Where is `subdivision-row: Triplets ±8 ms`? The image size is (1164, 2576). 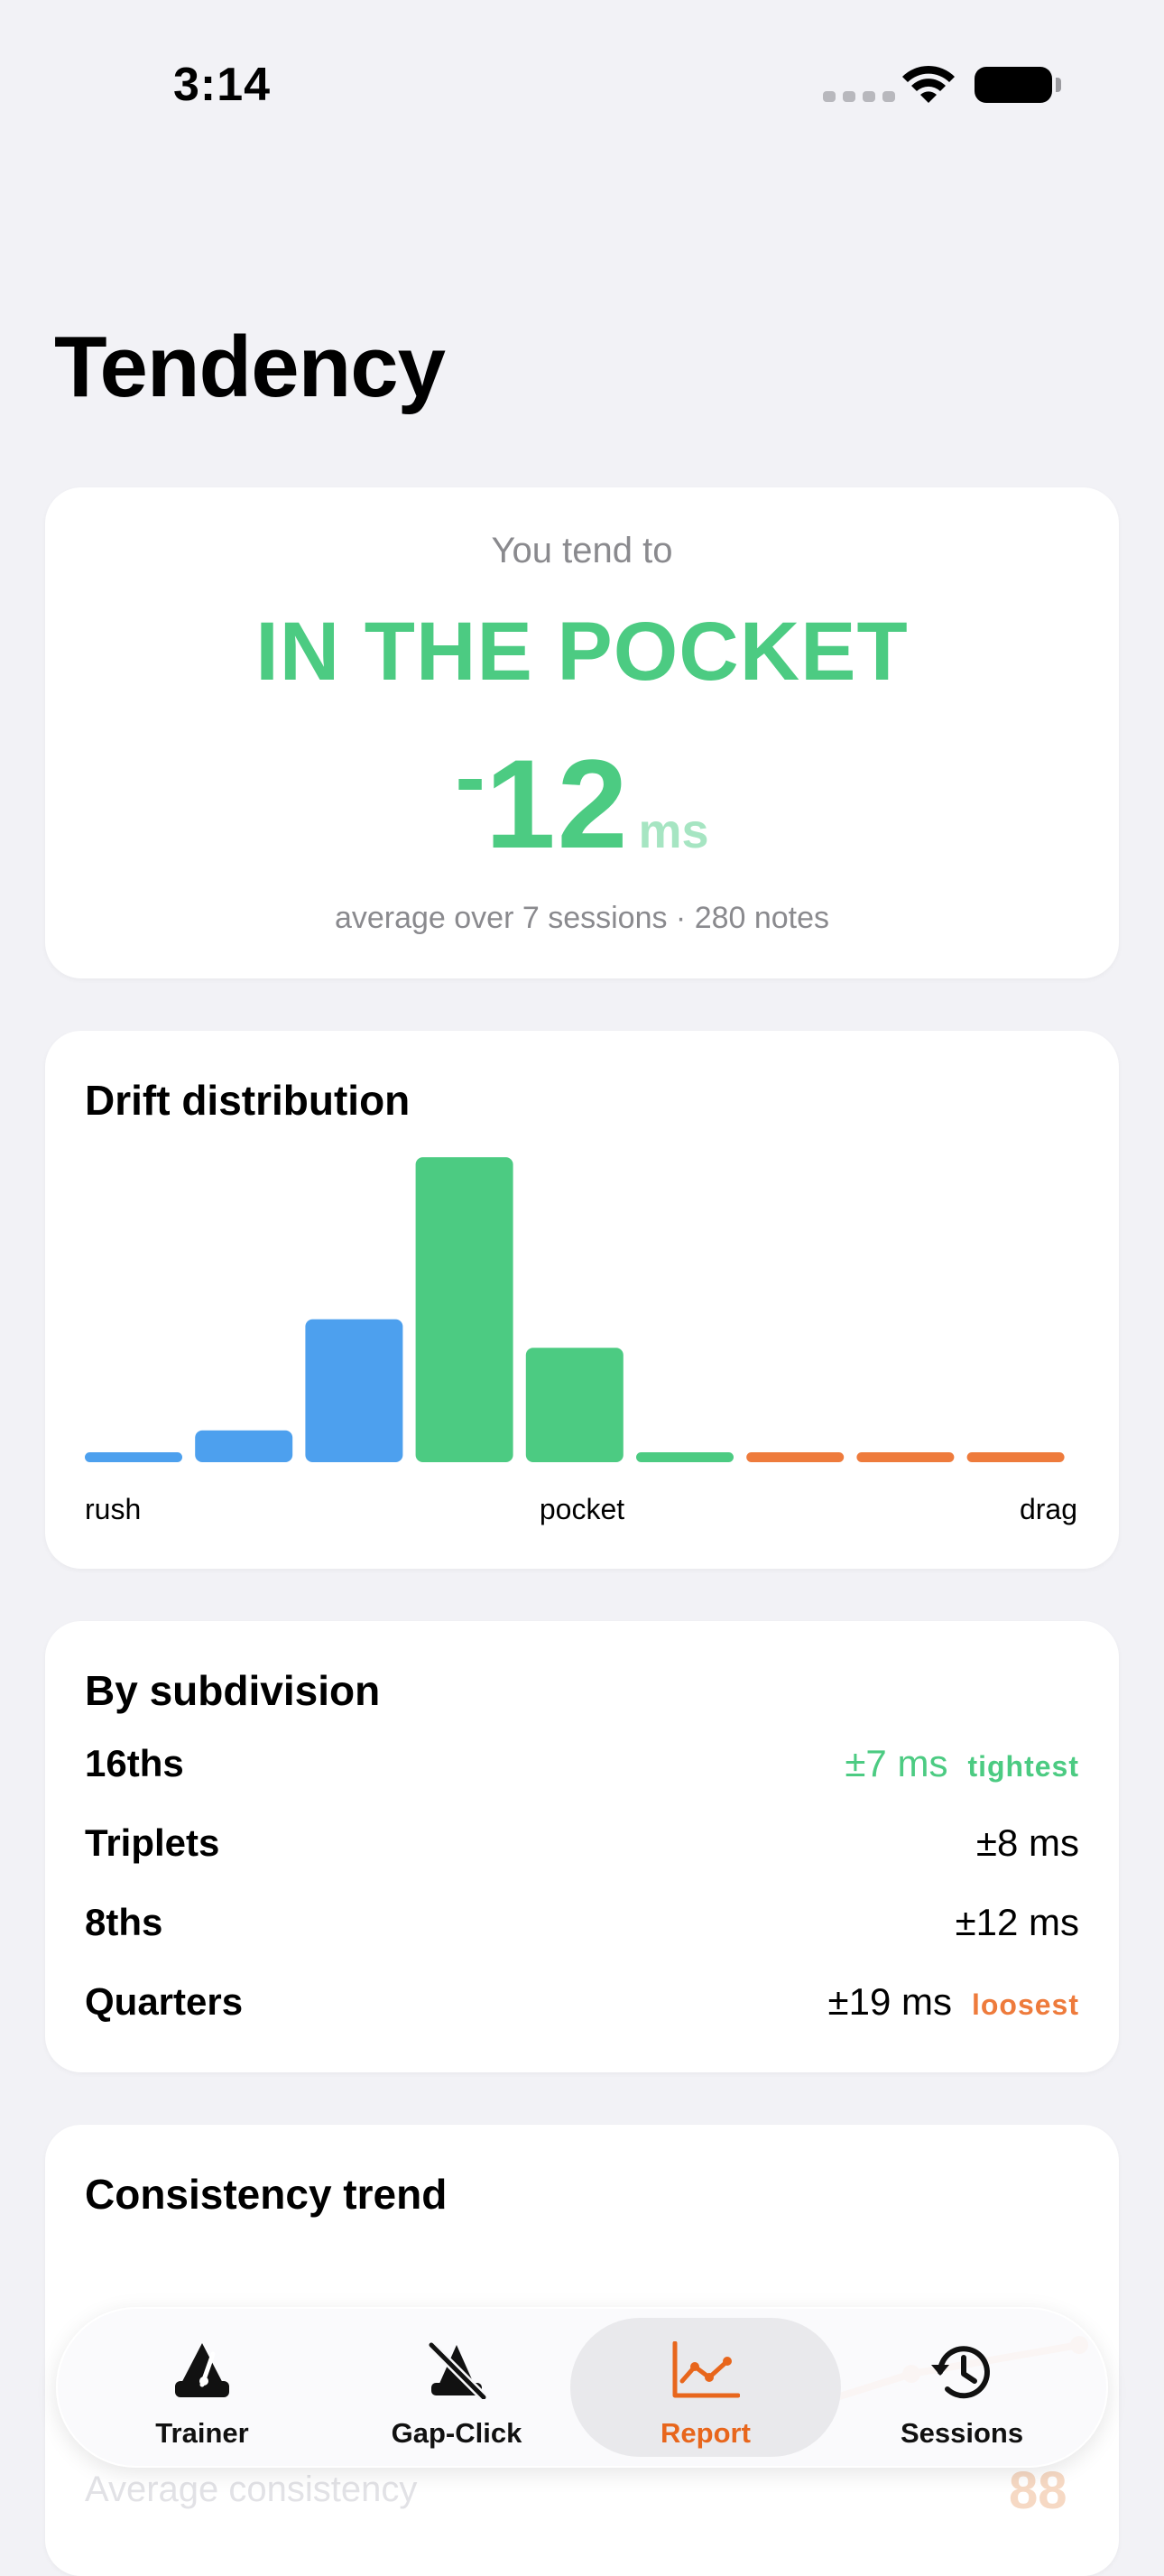
subdivision-row: Triplets ±8 ms is located at coordinates (582, 1849).